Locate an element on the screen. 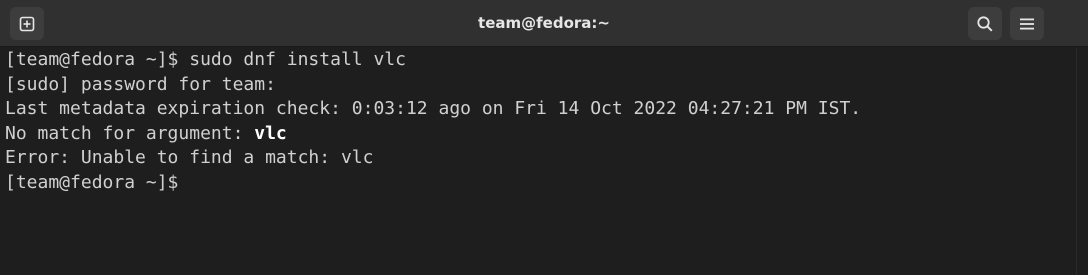 Image resolution: width=1088 pixels, height=275 pixels. search-button is located at coordinates (985, 23).